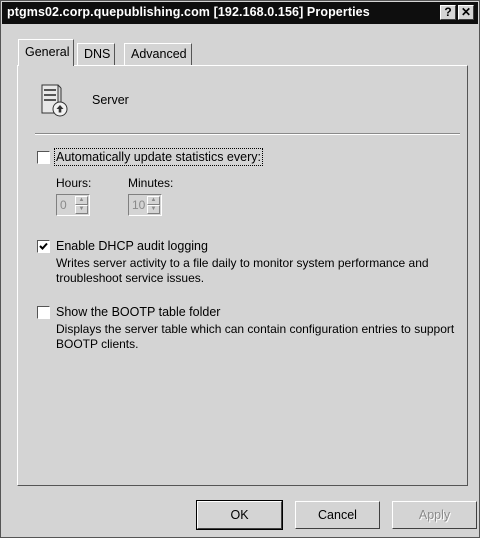  I want to click on minutes-value: 10, so click(139, 205).